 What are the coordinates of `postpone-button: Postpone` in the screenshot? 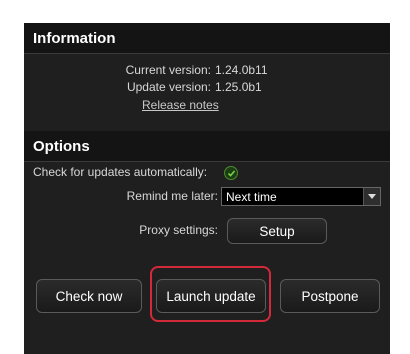 It's located at (330, 296).